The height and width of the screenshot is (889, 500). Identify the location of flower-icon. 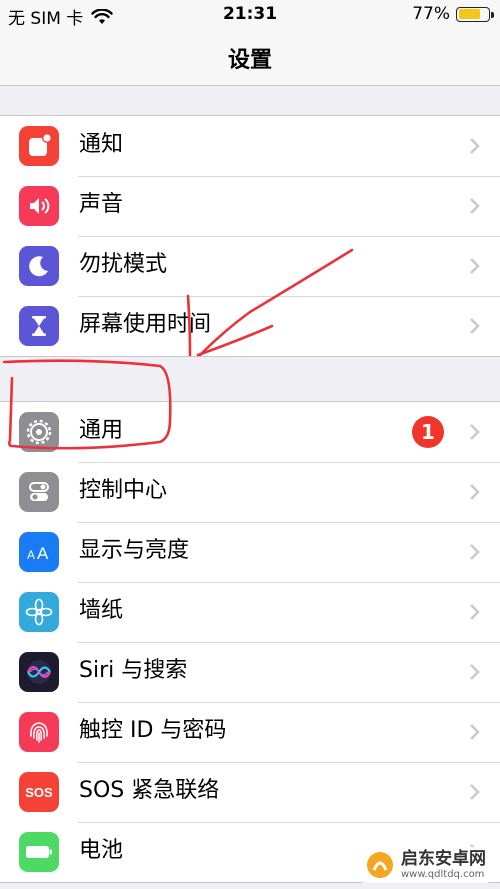
(39, 612).